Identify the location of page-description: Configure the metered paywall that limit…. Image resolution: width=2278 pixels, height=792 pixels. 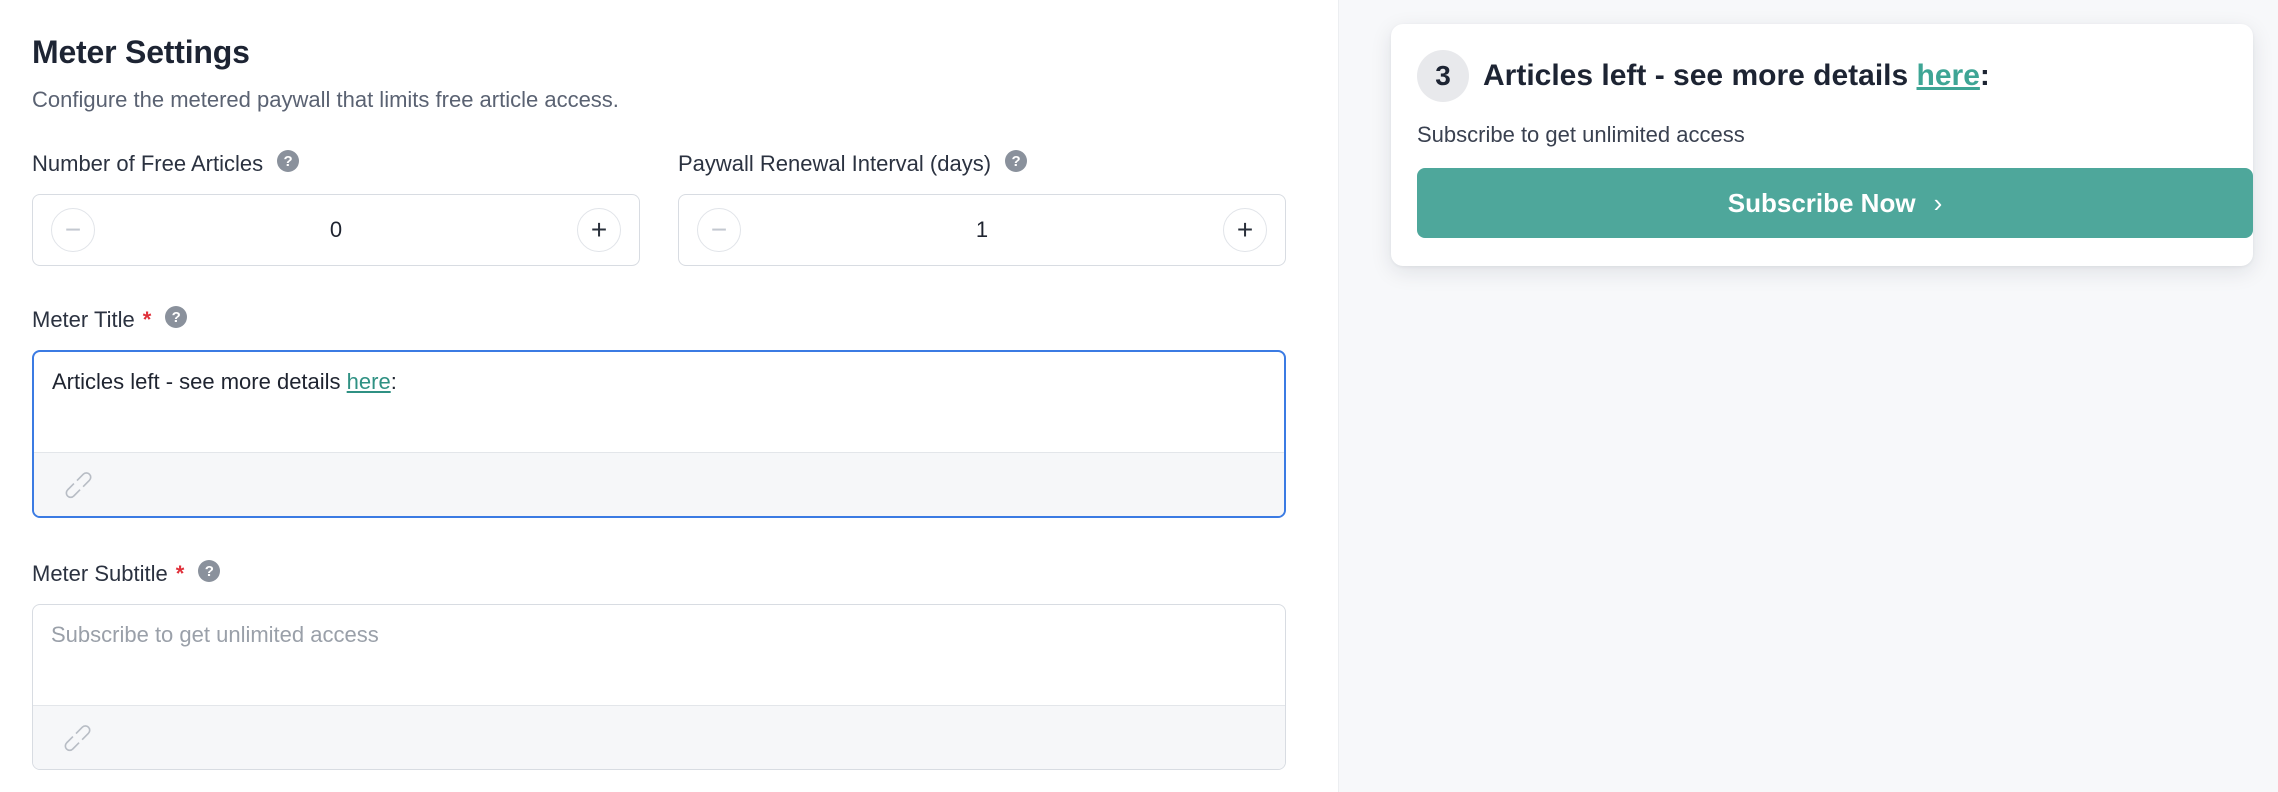
(325, 99).